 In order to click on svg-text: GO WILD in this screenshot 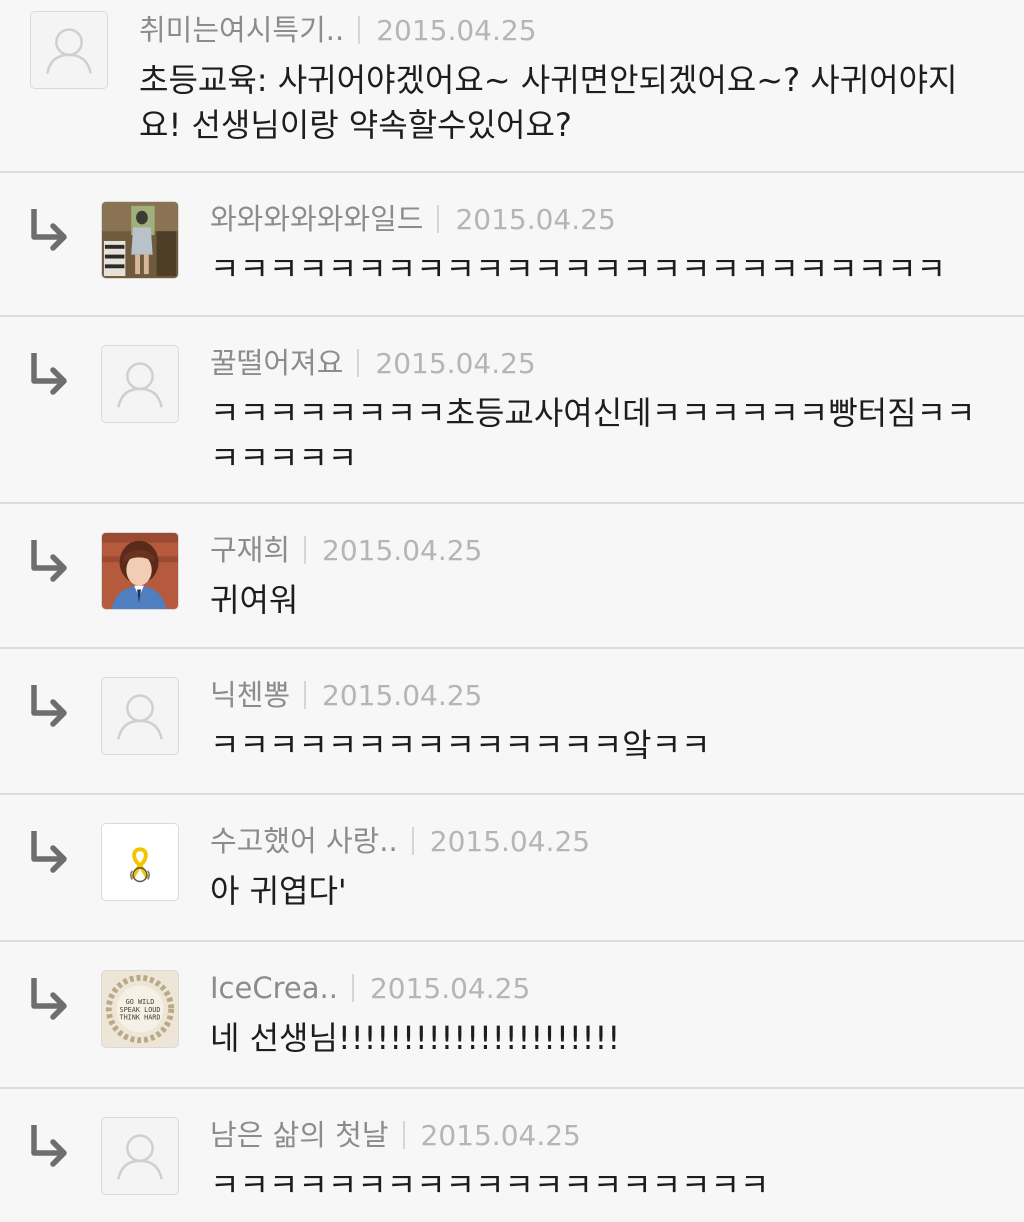, I will do `click(140, 1002)`.